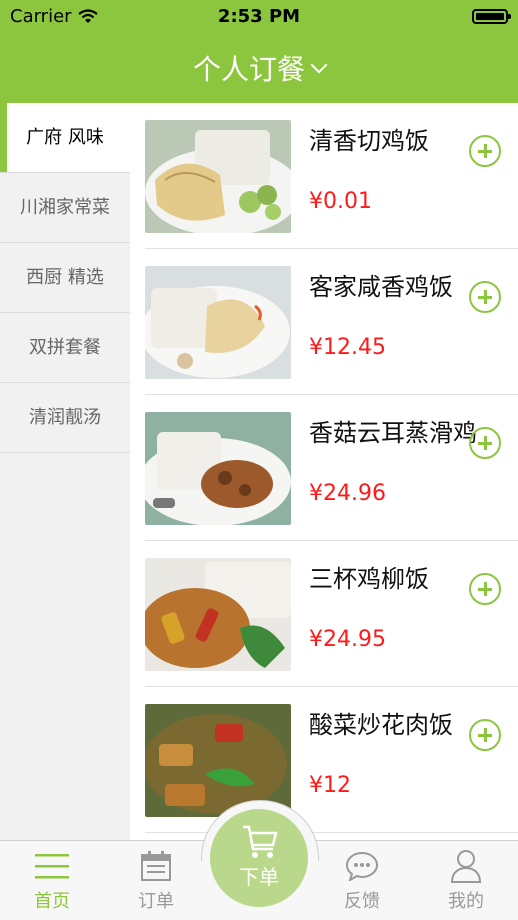  What do you see at coordinates (260, 841) in the screenshot?
I see `cart-icon` at bounding box center [260, 841].